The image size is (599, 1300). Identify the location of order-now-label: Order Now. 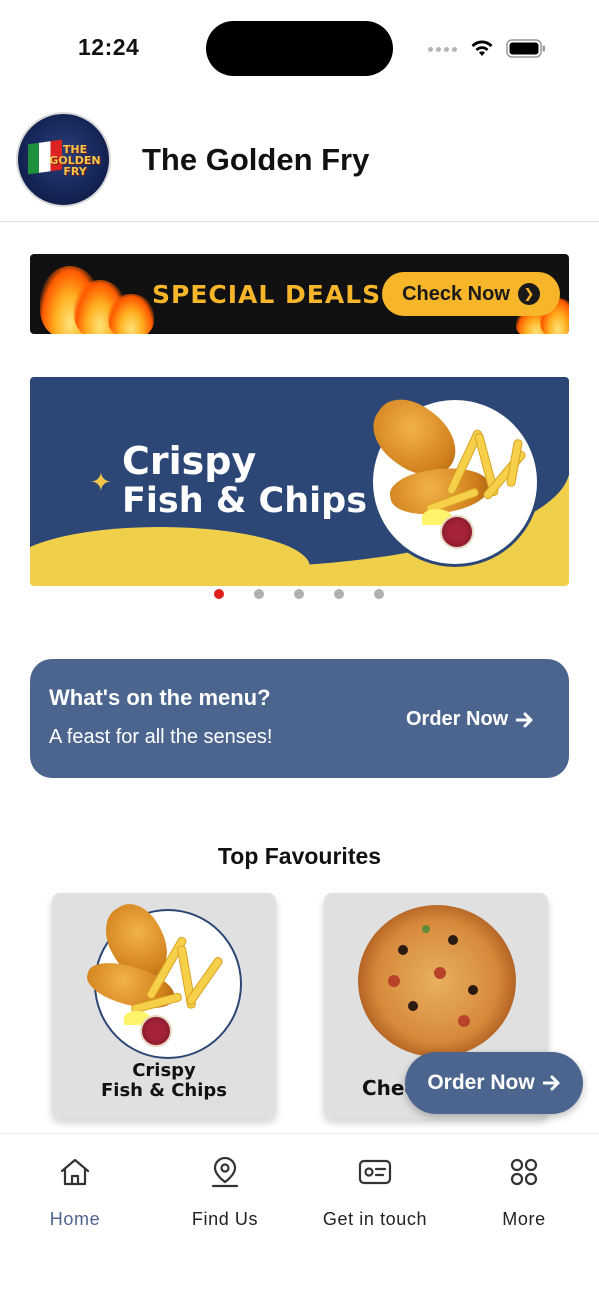
(457, 719).